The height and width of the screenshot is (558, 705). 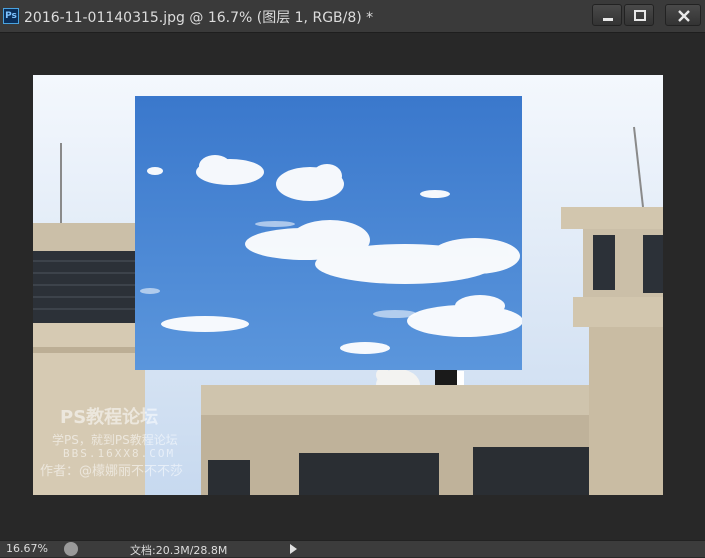 I want to click on status-menu-arrow-icon, so click(x=293, y=549).